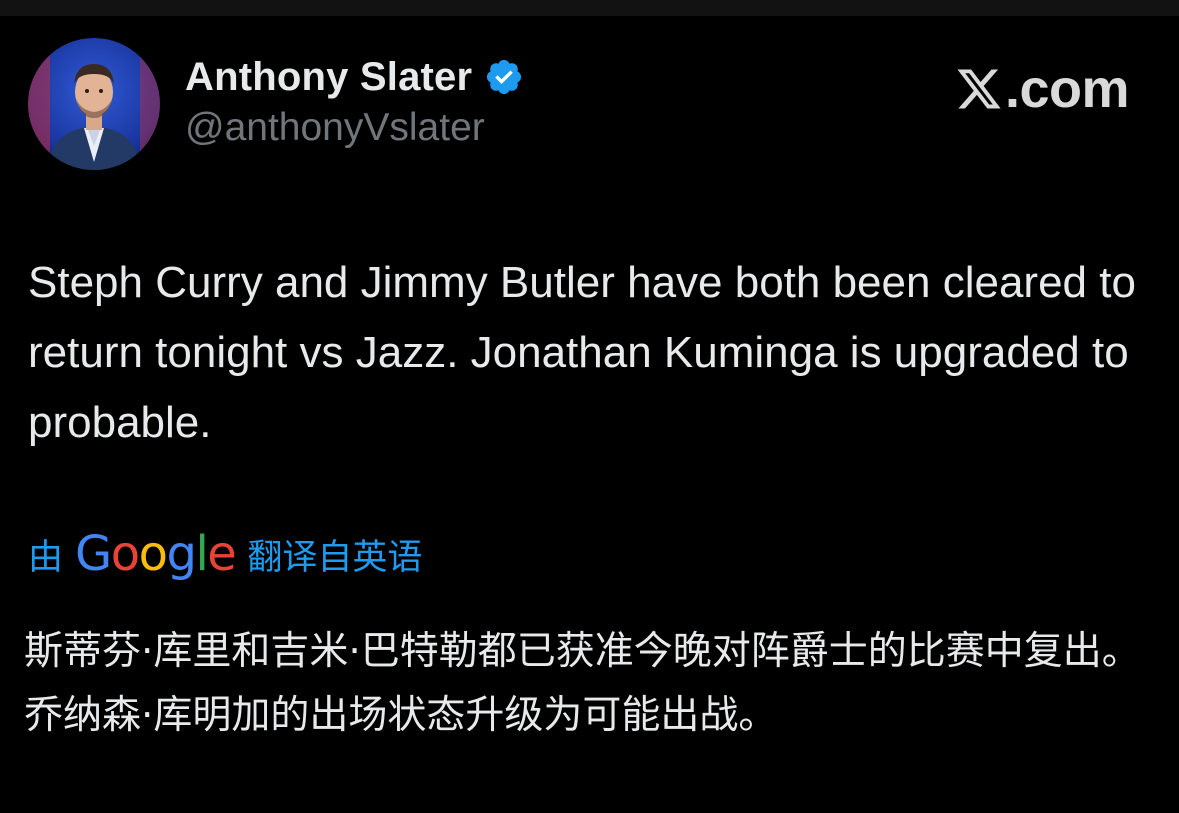 The width and height of the screenshot is (1179, 813). Describe the element at coordinates (201, 554) in the screenshot. I see `google-letter: l` at that location.